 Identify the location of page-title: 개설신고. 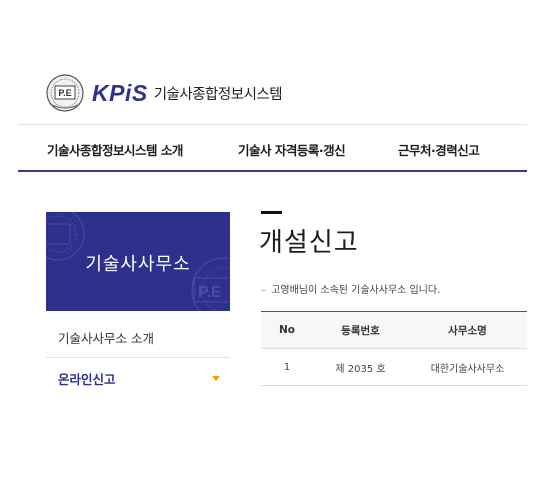
(309, 243).